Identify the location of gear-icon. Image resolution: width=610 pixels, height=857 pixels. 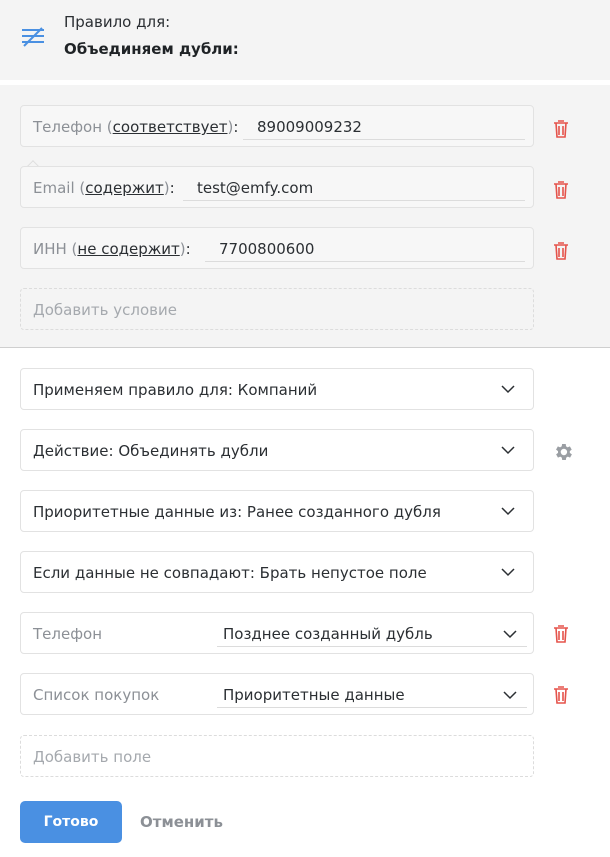
(563, 452).